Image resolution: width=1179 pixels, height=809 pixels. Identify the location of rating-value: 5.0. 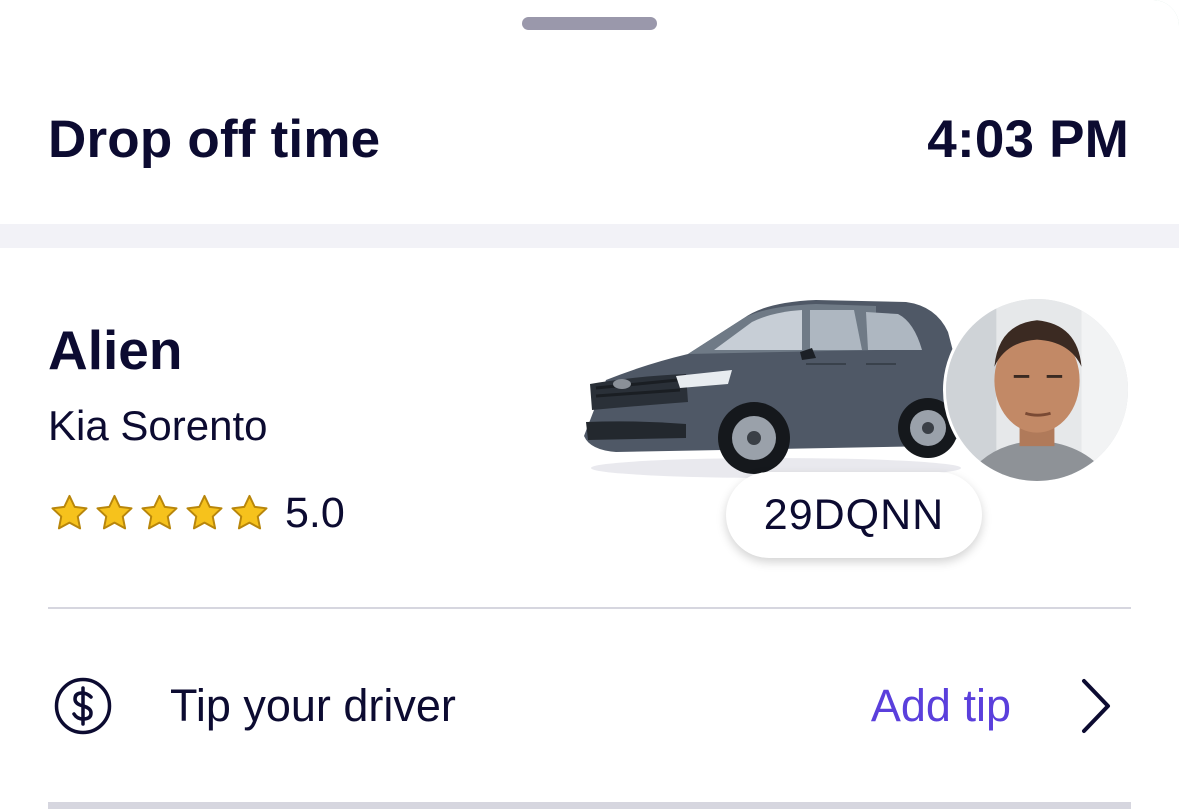
(315, 513).